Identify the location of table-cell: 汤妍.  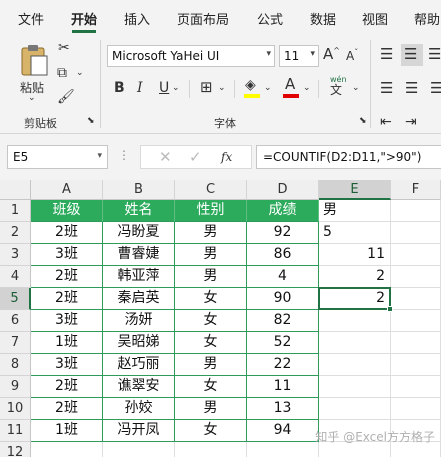
(139, 321).